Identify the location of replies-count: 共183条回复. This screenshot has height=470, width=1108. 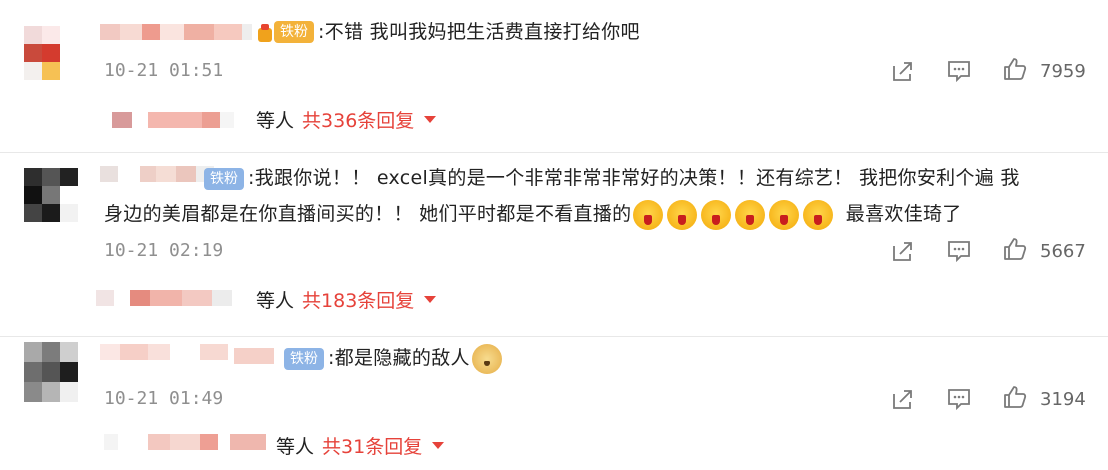
(358, 299).